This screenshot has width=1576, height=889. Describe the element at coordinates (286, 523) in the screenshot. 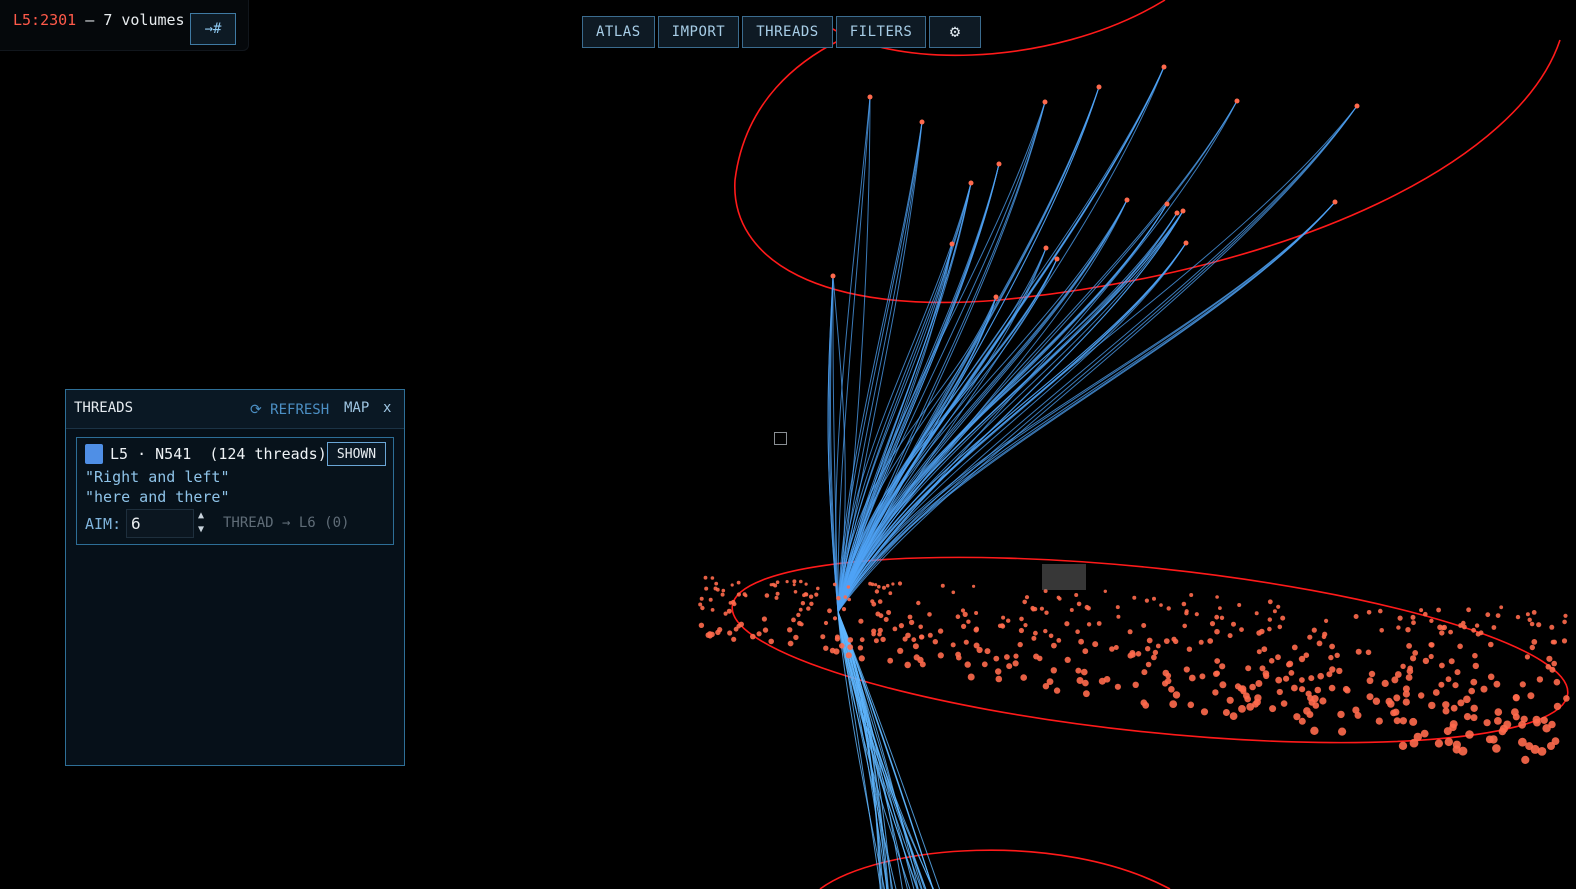

I see `thread-to-next-layer: THREAD → L6 (0)` at that location.